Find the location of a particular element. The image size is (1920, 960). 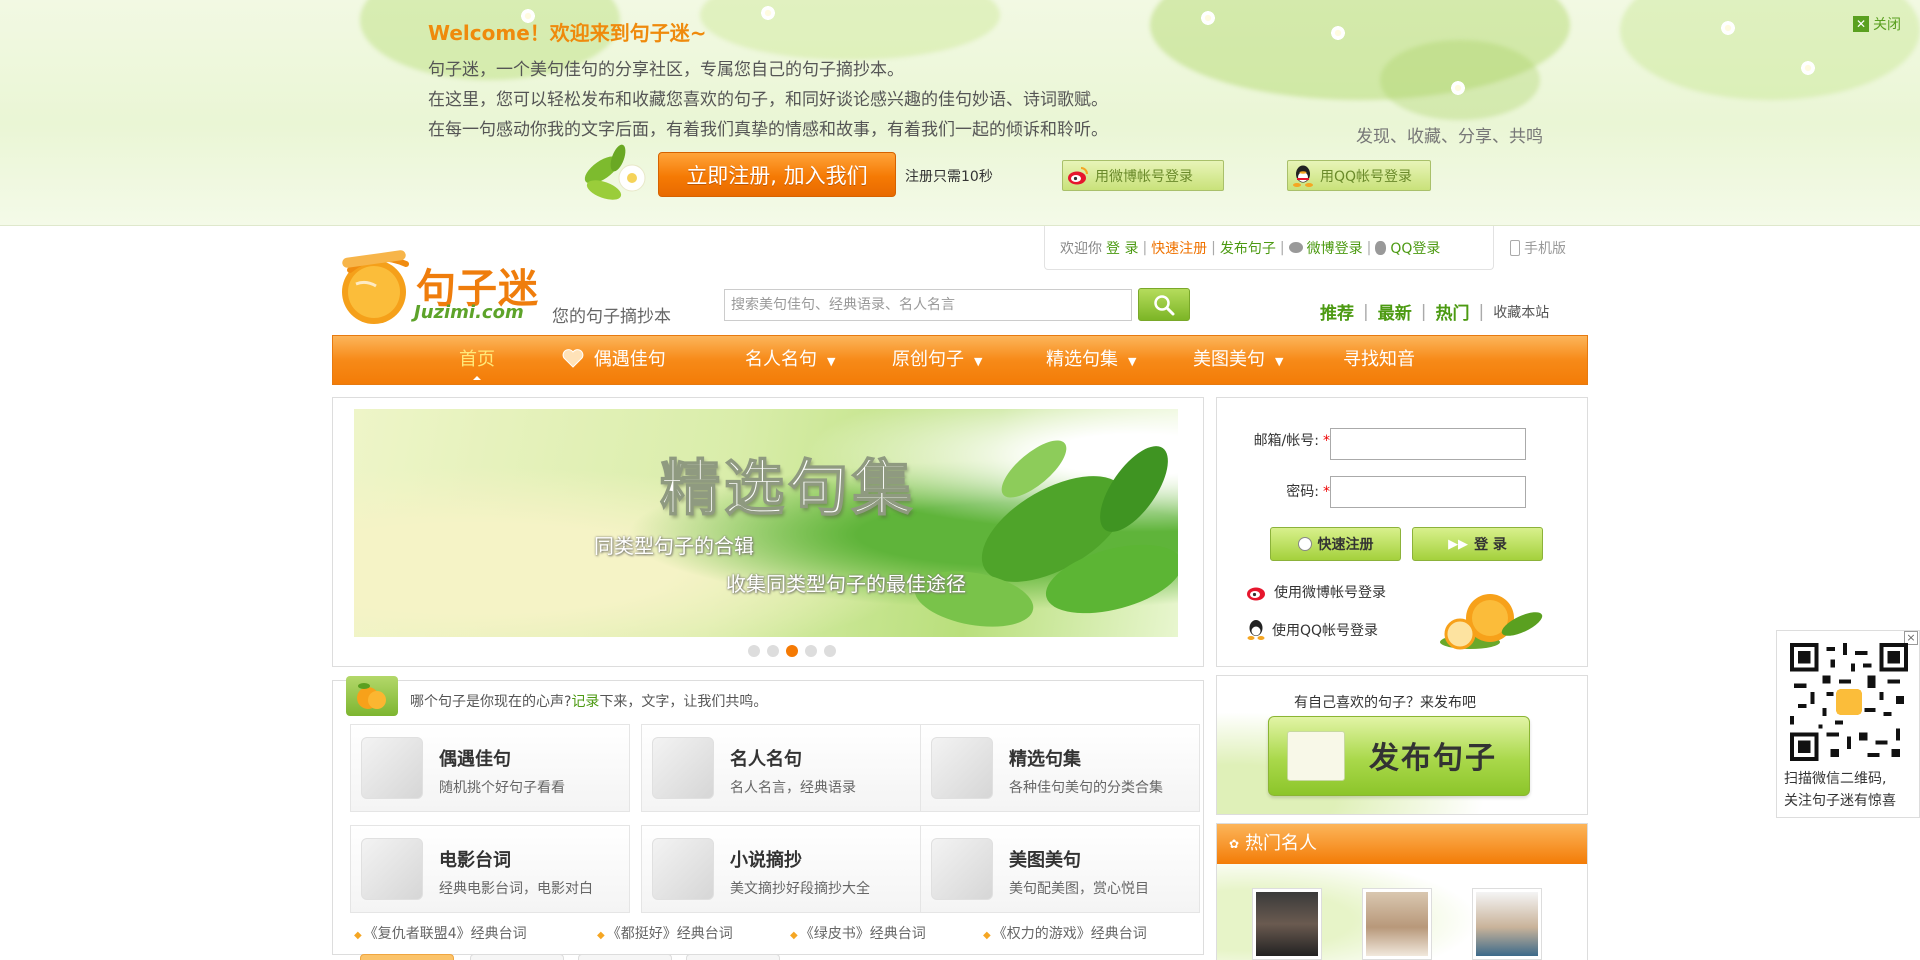

qq-login-button: 用QQ帐号登录 is located at coordinates (1359, 175).